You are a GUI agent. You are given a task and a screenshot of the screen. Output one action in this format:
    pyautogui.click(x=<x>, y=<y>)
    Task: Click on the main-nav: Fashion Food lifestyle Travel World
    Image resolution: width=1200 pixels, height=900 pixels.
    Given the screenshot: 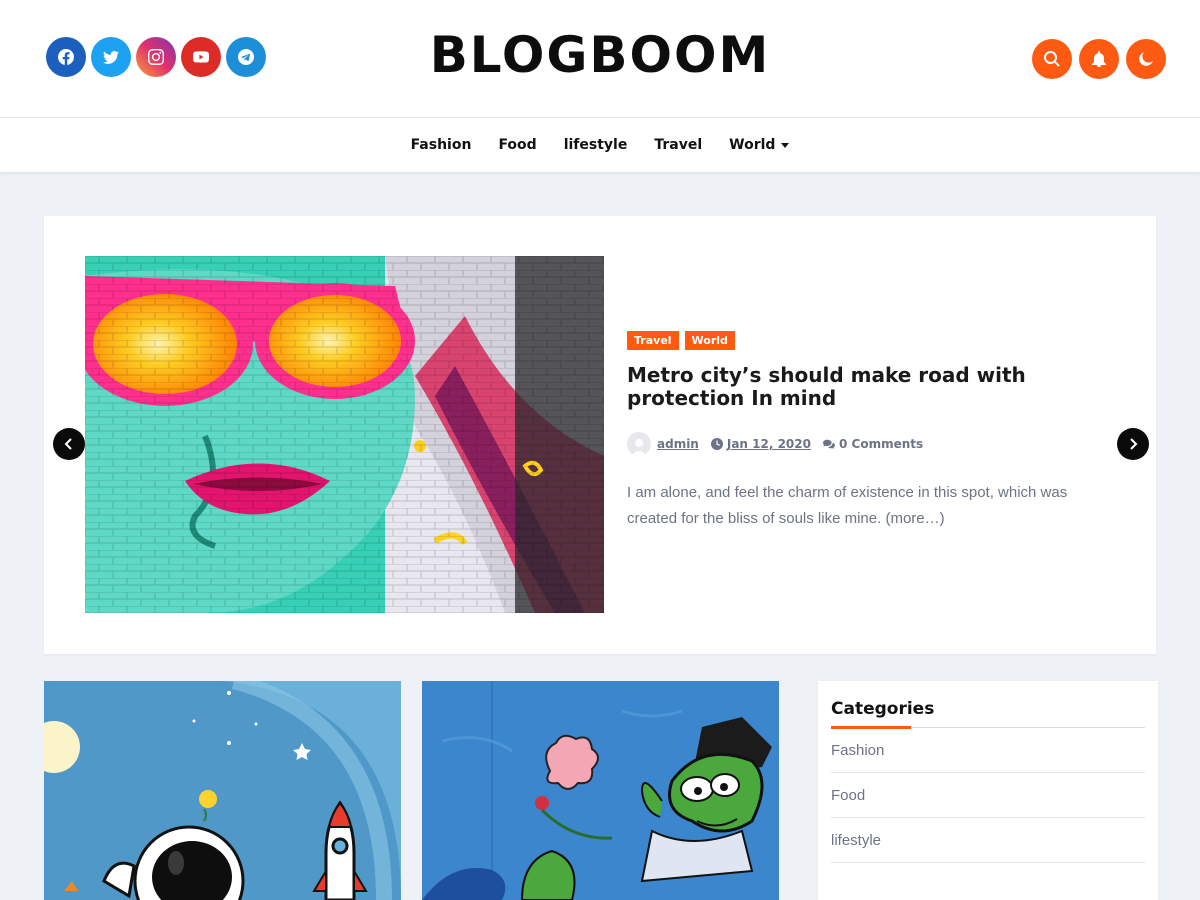 What is the action you would take?
    pyautogui.click(x=600, y=145)
    